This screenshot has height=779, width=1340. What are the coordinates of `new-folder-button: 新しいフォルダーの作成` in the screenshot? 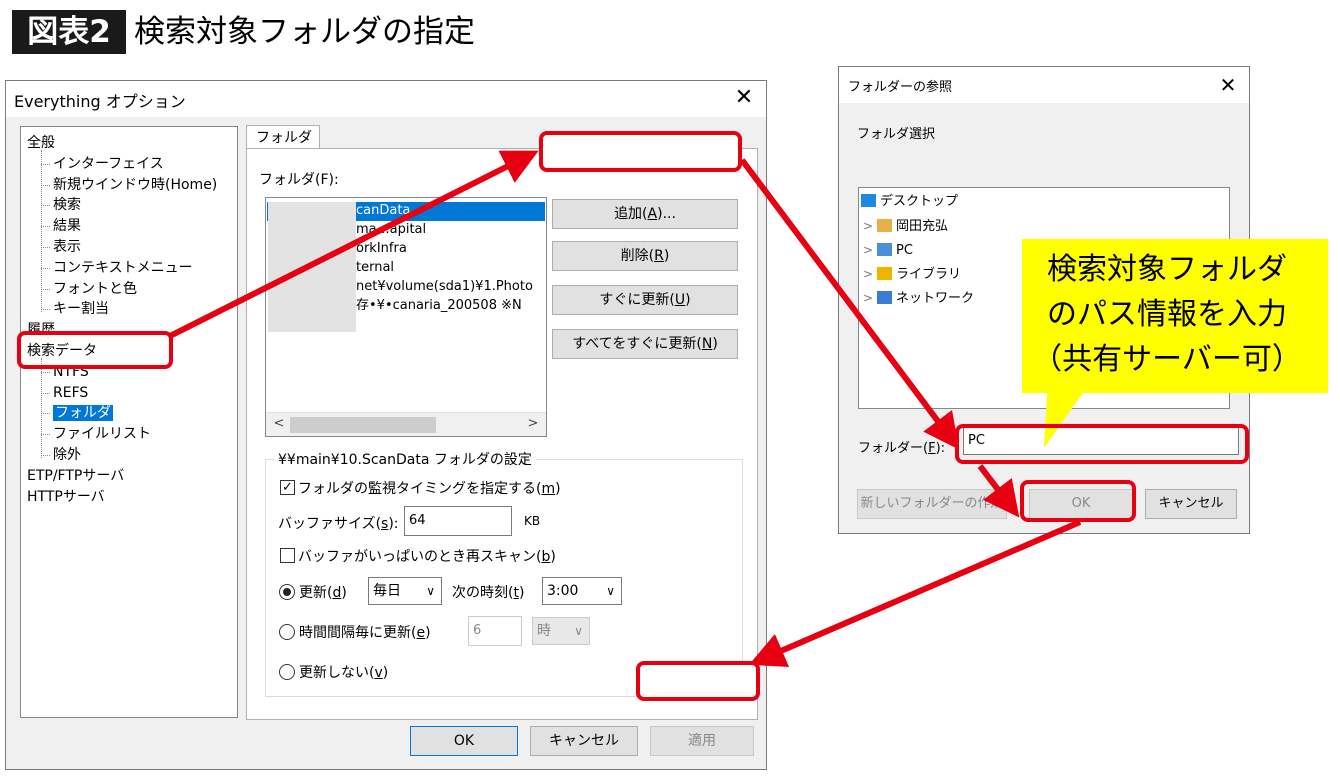 It's located at (932, 504).